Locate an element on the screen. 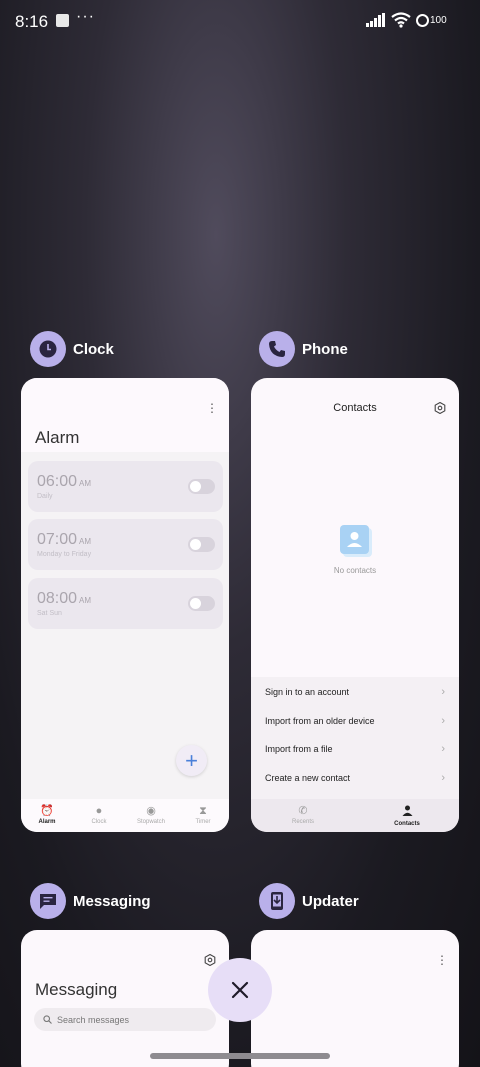 This screenshot has width=480, height=1067. add-alarm-button: + is located at coordinates (191, 760).